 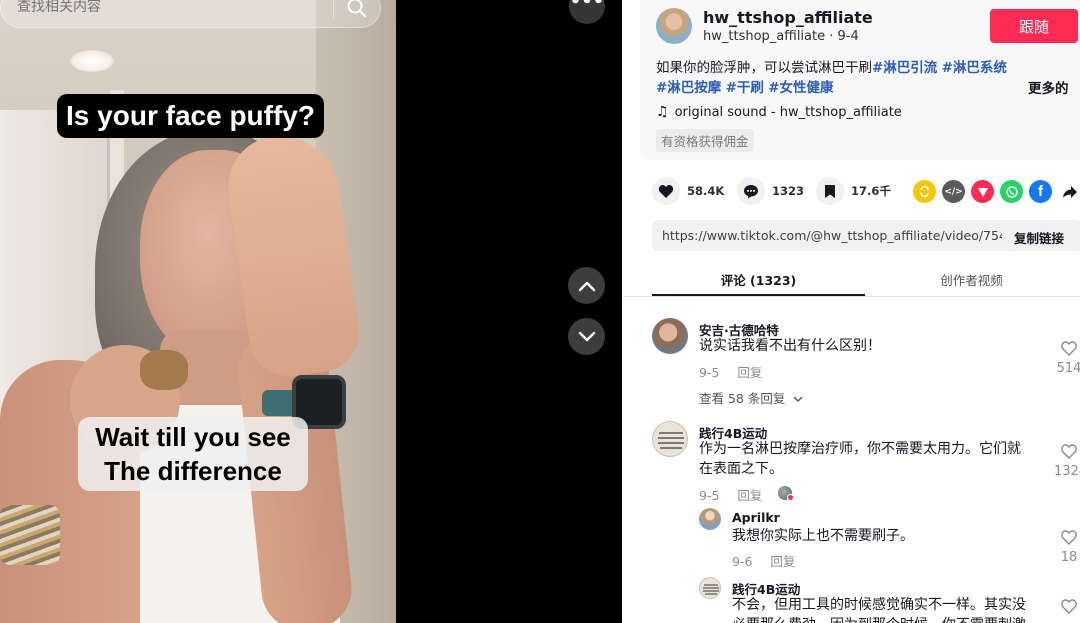 What do you see at coordinates (971, 279) in the screenshot?
I see `tab-creator-videos: 创作者视频` at bounding box center [971, 279].